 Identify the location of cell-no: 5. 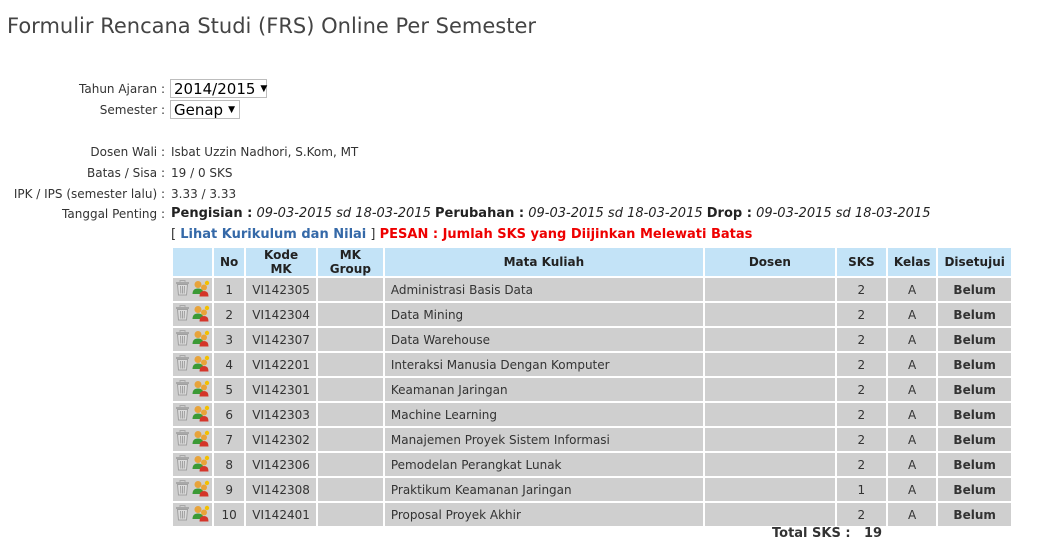
(229, 389).